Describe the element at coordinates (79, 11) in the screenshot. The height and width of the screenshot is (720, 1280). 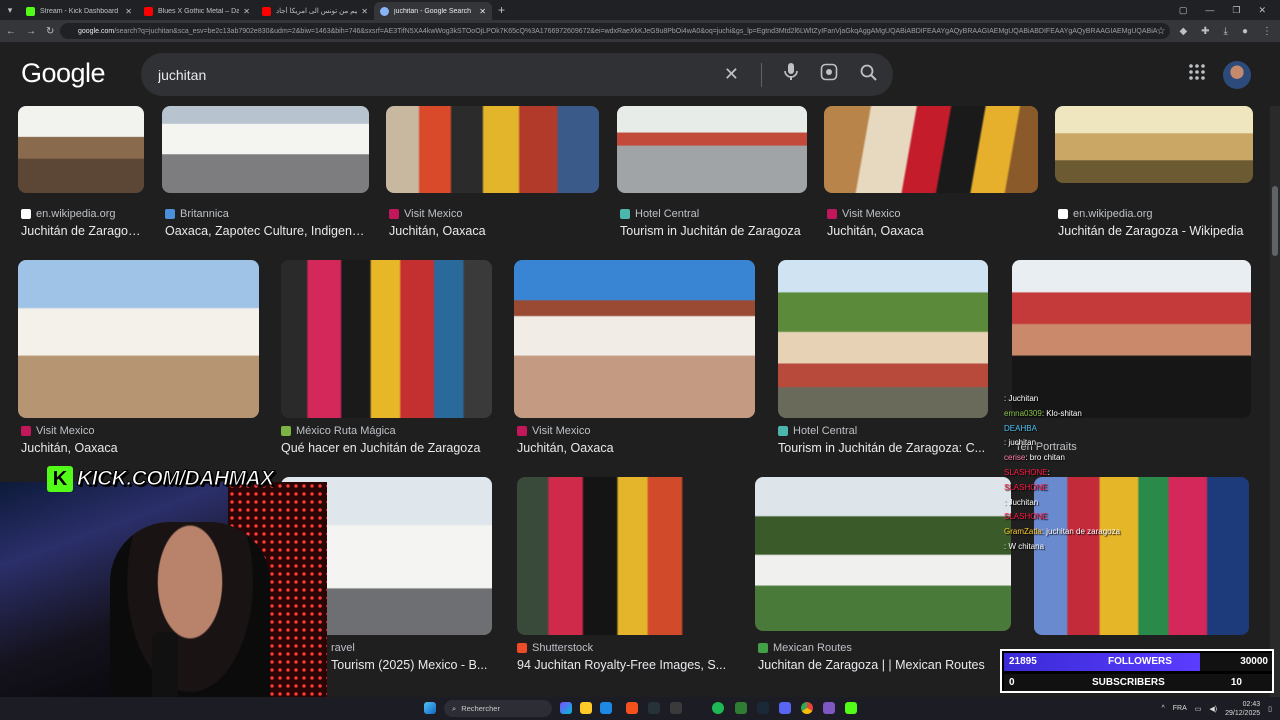
I see `tab-kick-dashboard: Stream - Kick Dashboard ✕` at that location.